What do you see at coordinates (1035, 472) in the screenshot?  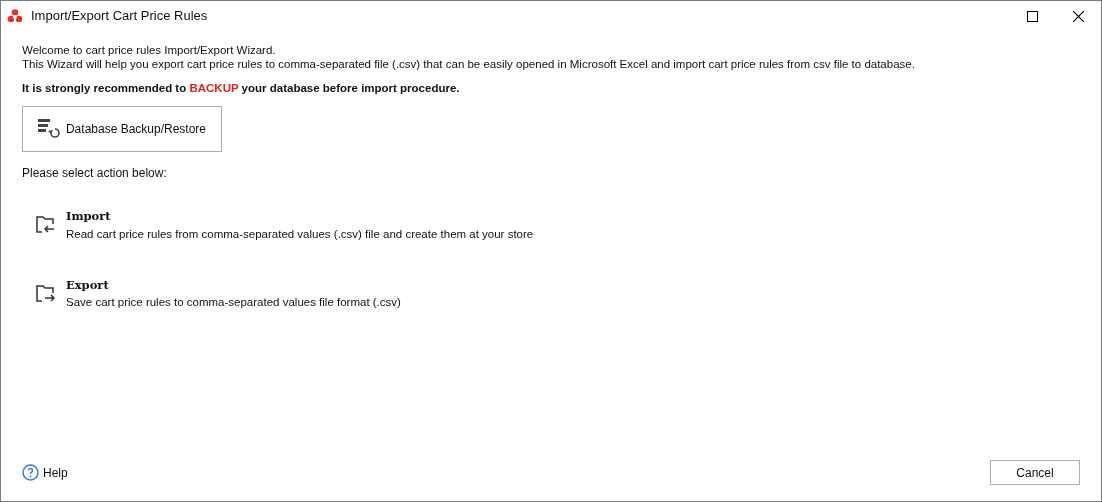 I see `cancel-button: Cancel` at bounding box center [1035, 472].